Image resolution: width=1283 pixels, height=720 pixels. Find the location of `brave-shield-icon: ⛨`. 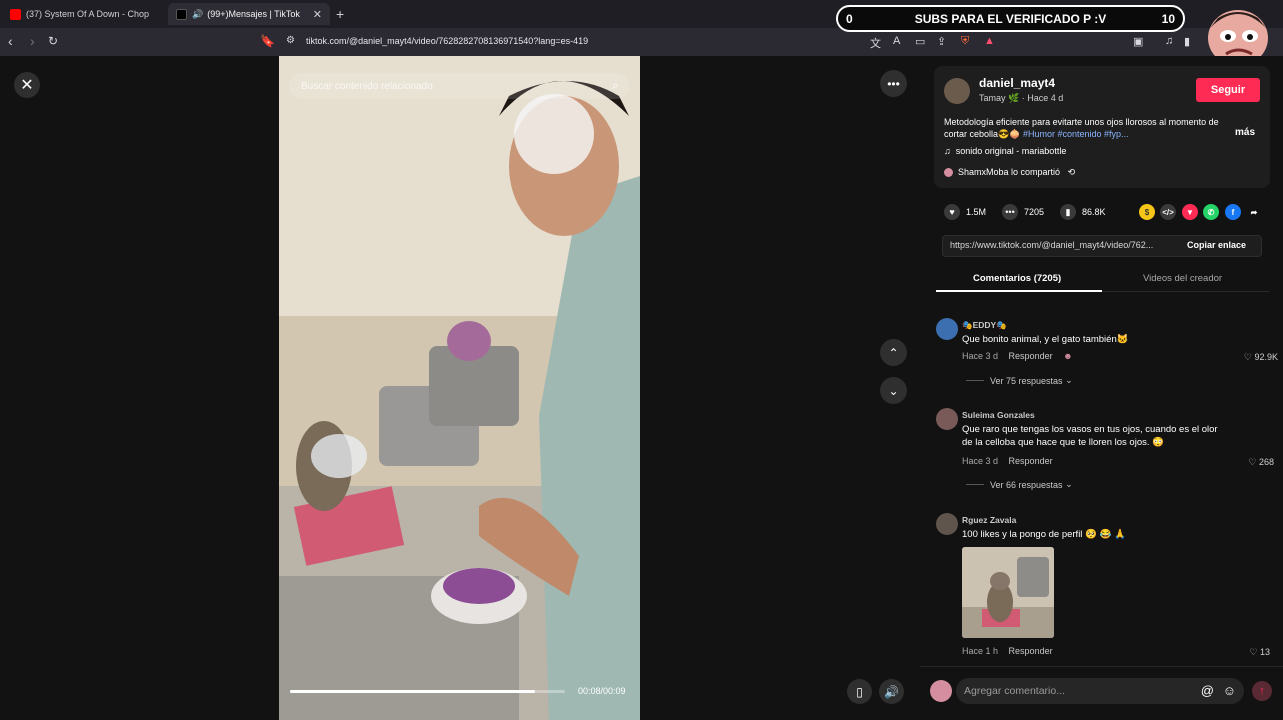

brave-shield-icon: ⛨ is located at coordinates (965, 41).